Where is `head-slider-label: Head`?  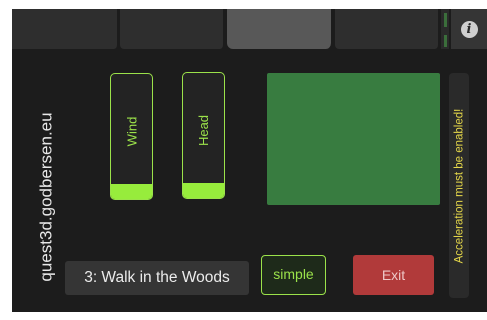 head-slider-label: Head is located at coordinates (203, 130).